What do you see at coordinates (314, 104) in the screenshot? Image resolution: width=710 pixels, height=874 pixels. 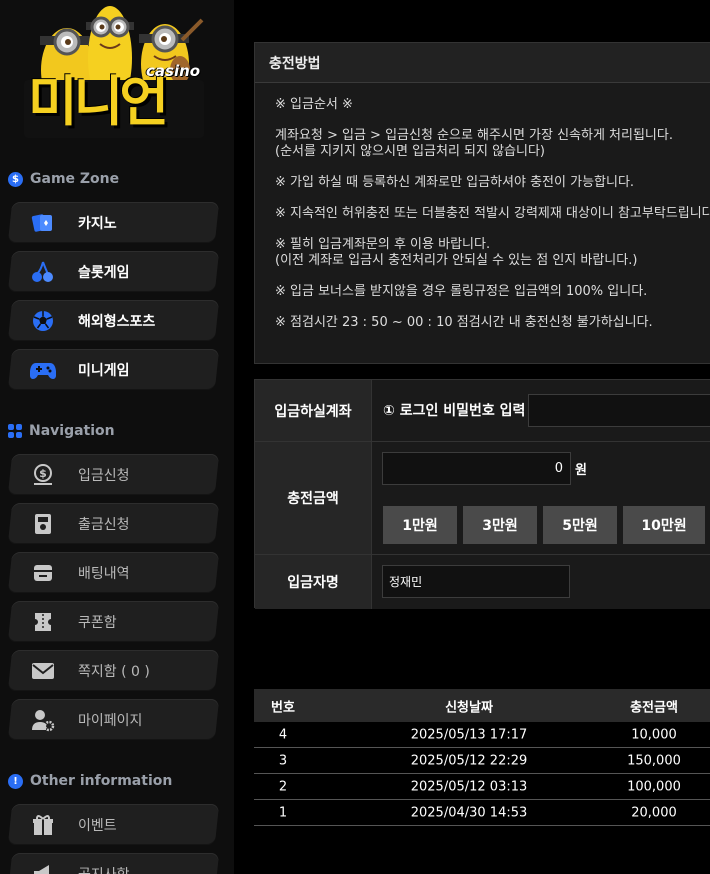 I see `method-line: ※ 입금순서 ※` at bounding box center [314, 104].